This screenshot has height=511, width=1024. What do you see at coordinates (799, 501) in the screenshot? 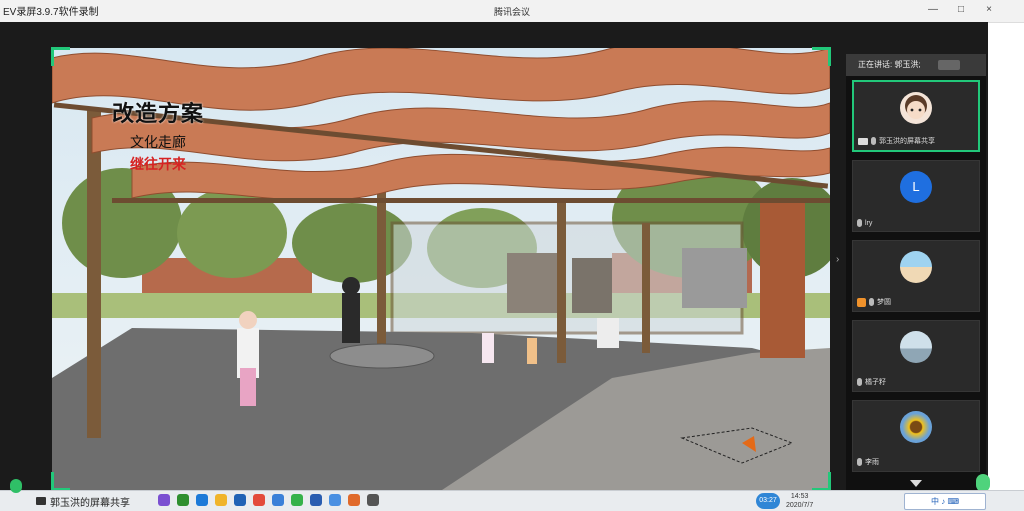
I see `system-clock: 14:53 2020/7/7` at bounding box center [799, 501].